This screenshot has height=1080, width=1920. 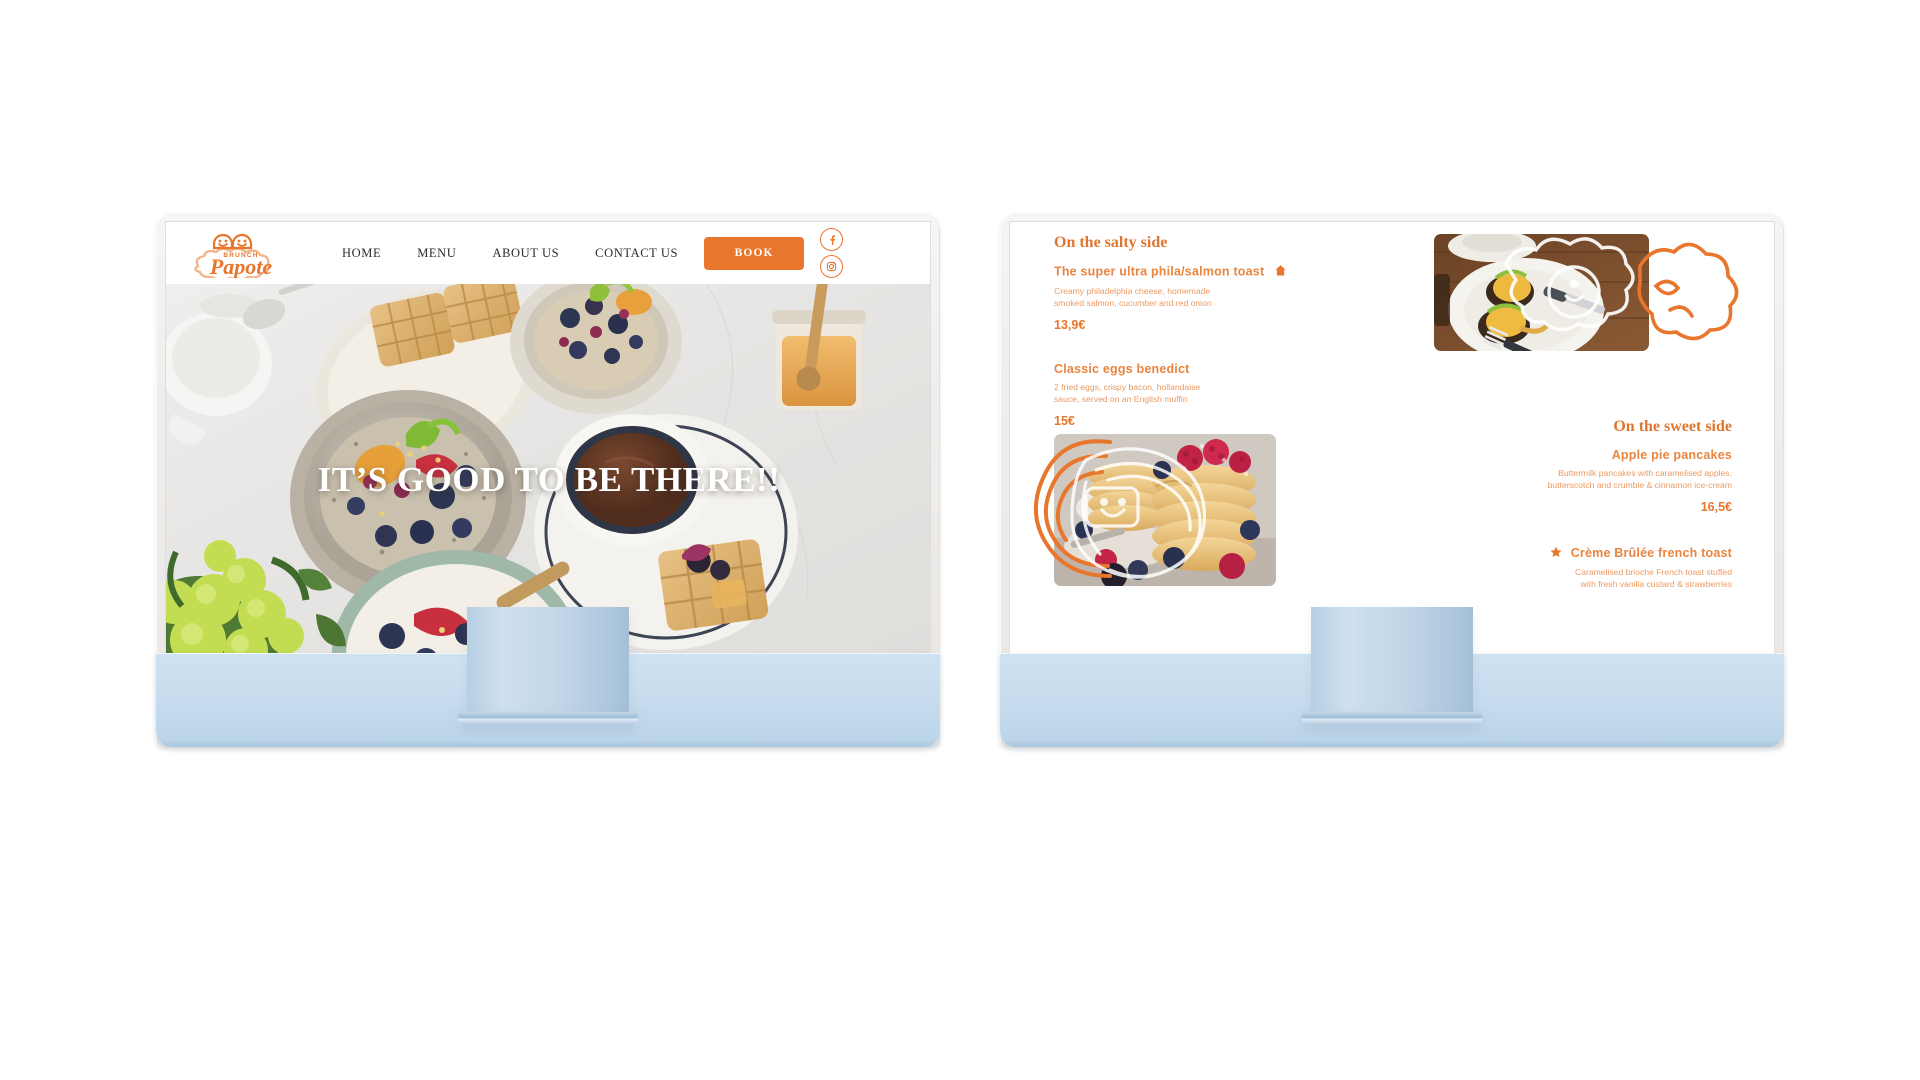 I want to click on menu-item-name: The super ultra phila/salmon toast, so click(x=1219, y=272).